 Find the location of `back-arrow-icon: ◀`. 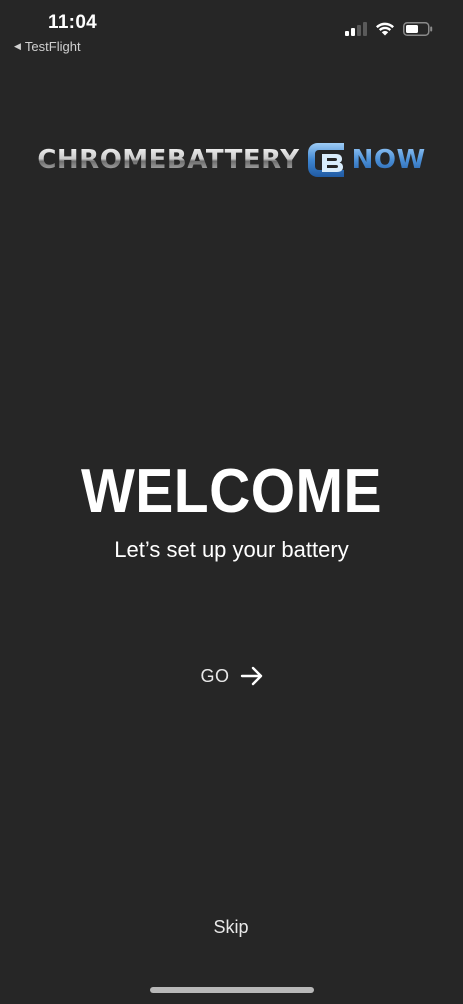

back-arrow-icon: ◀ is located at coordinates (17, 46).